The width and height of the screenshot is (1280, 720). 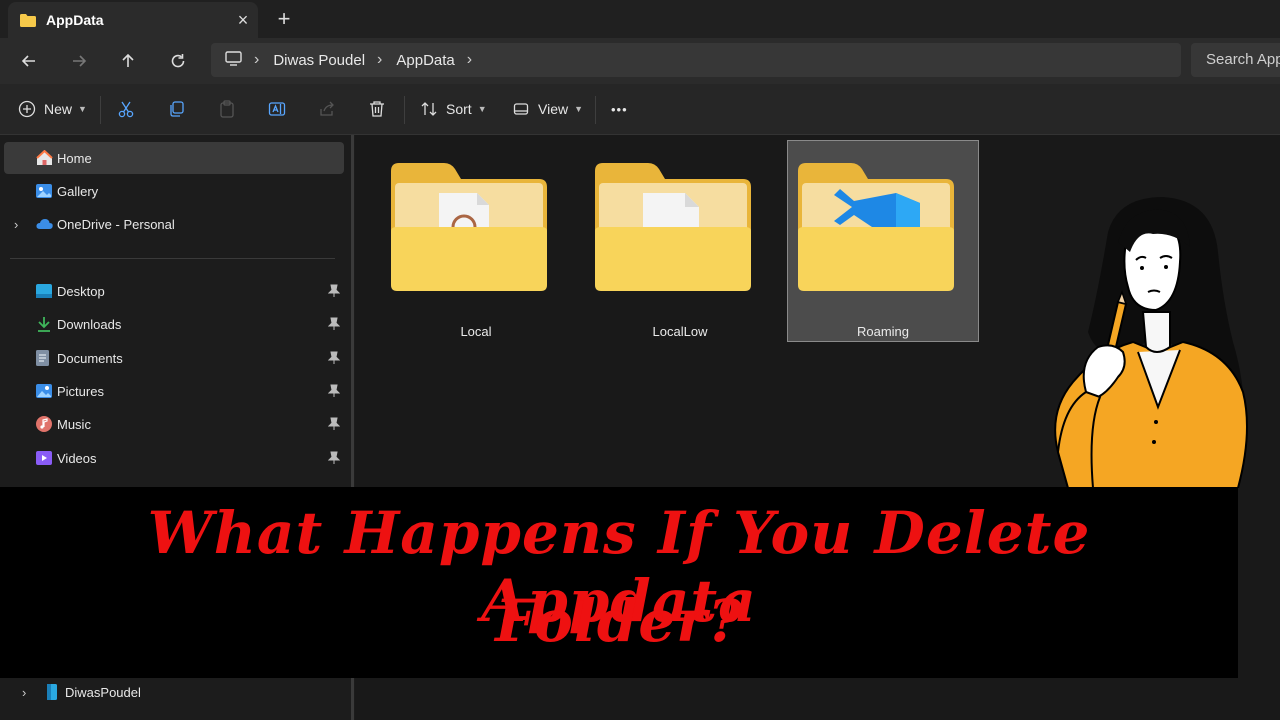 I want to click on copy-button, so click(x=177, y=109).